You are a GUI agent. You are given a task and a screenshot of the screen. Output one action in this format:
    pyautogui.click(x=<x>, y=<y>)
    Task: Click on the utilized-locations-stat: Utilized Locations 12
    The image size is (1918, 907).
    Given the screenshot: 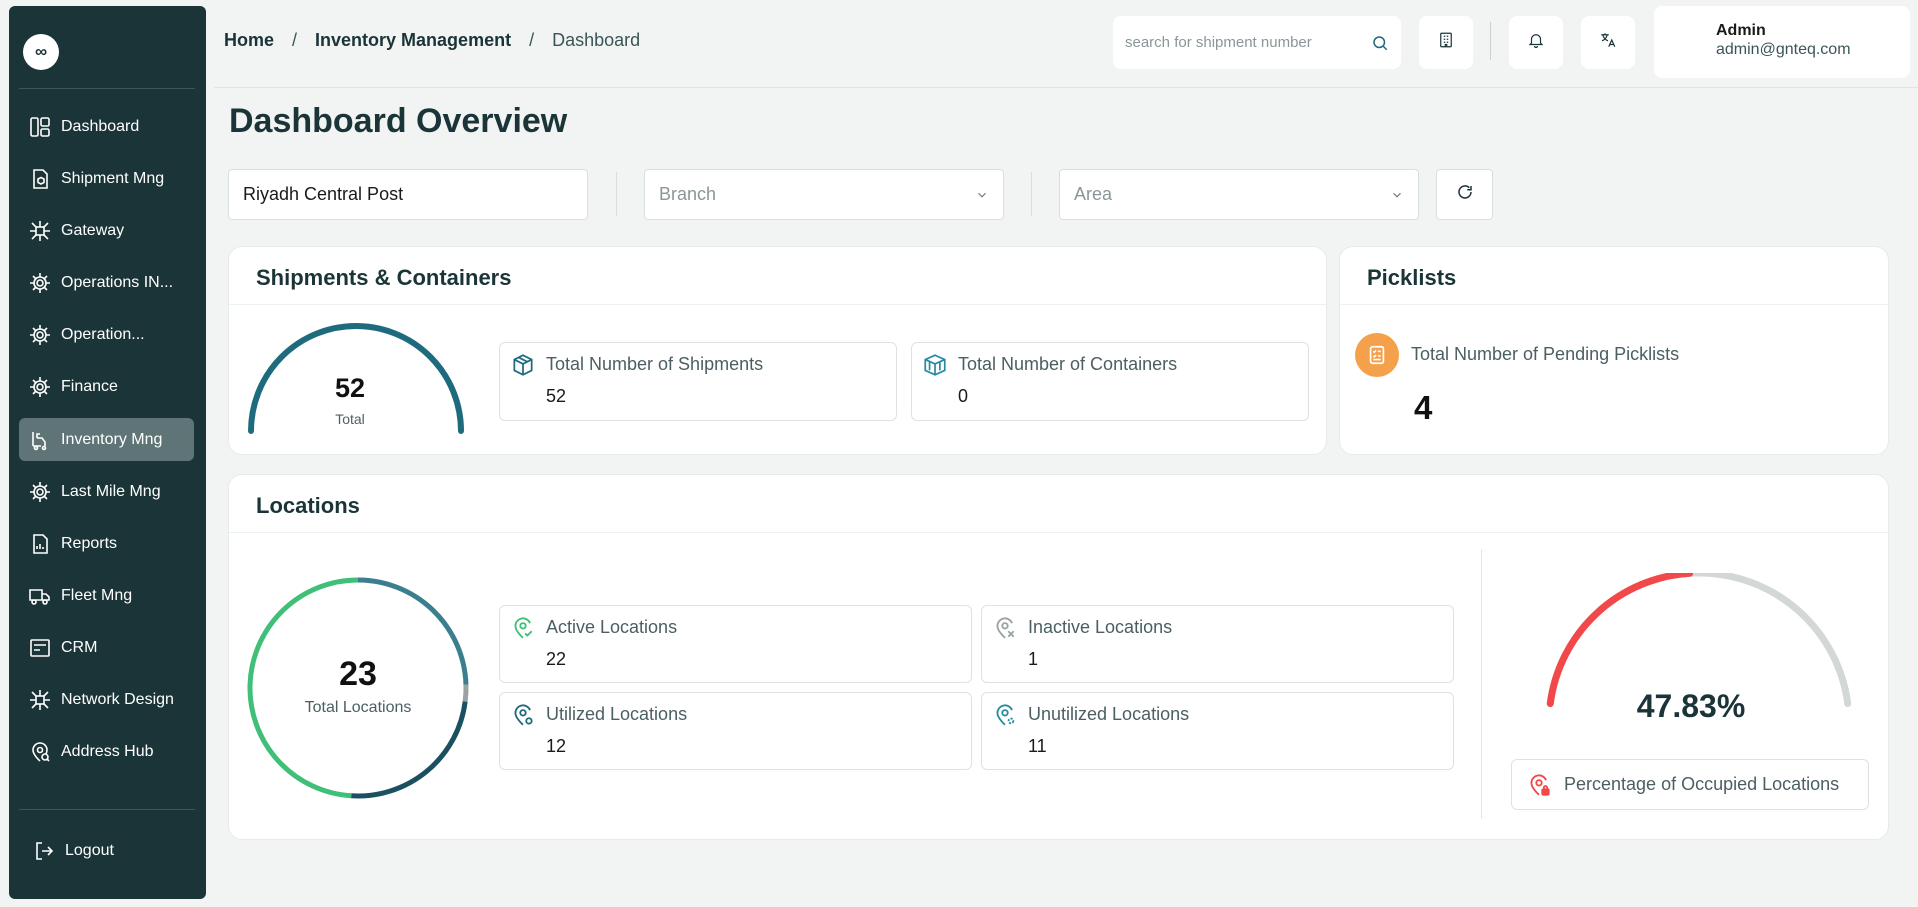 What is the action you would take?
    pyautogui.click(x=735, y=731)
    